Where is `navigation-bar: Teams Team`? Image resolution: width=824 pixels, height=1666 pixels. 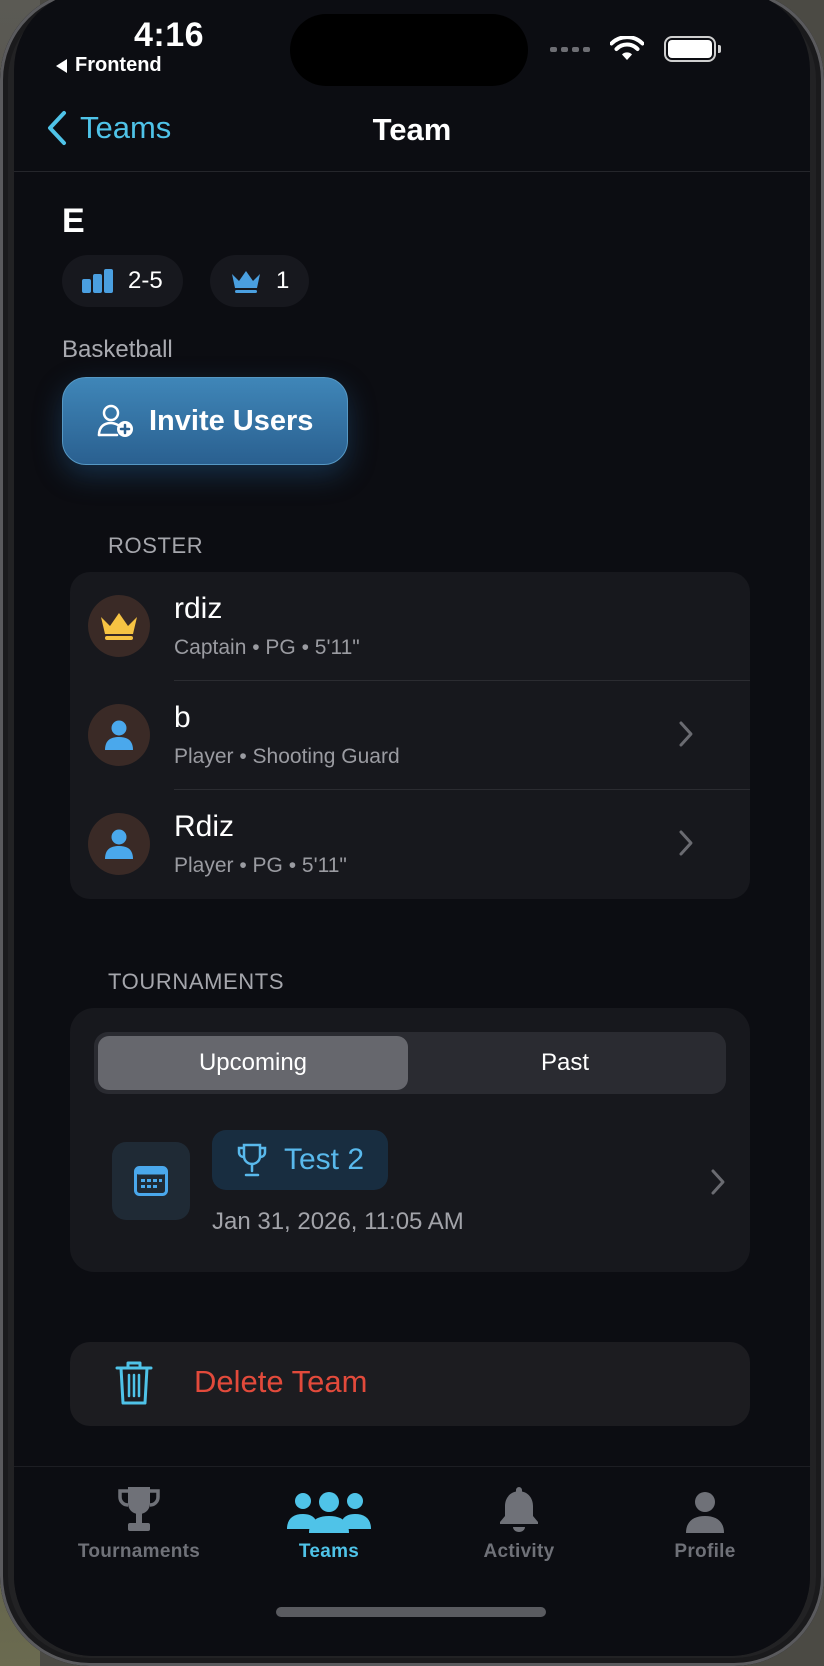 navigation-bar: Teams Team is located at coordinates (412, 136).